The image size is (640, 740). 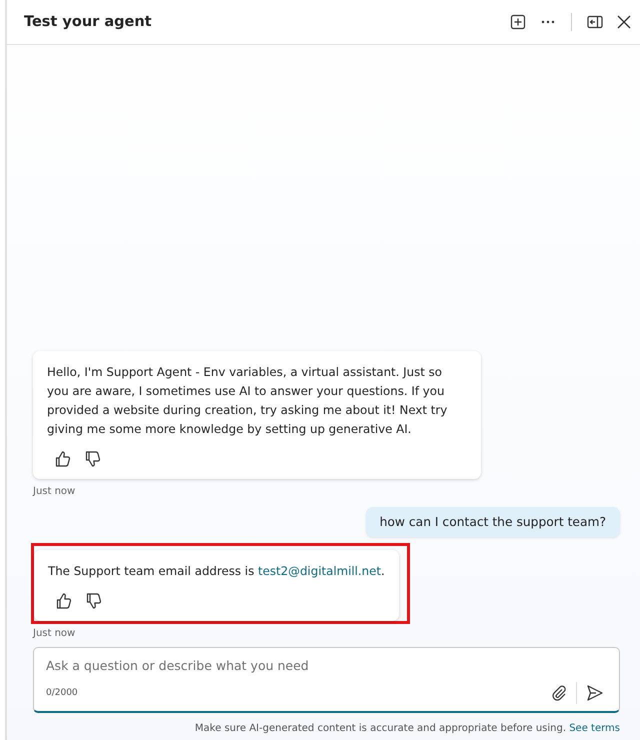 I want to click on bot-message-text: The Support team email address is test2@digitalmill.net., so click(x=216, y=571).